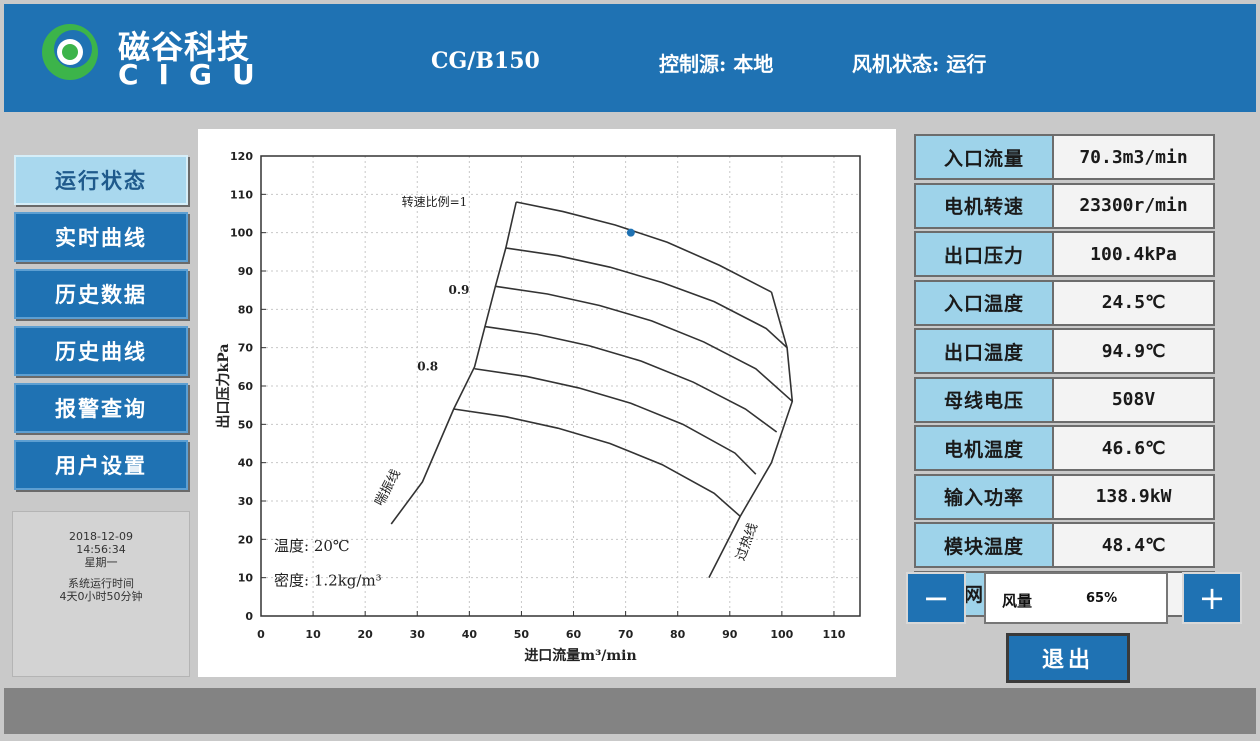 This screenshot has height=741, width=1260. I want to click on nav-alarm-query: 报警查询, so click(101, 408).